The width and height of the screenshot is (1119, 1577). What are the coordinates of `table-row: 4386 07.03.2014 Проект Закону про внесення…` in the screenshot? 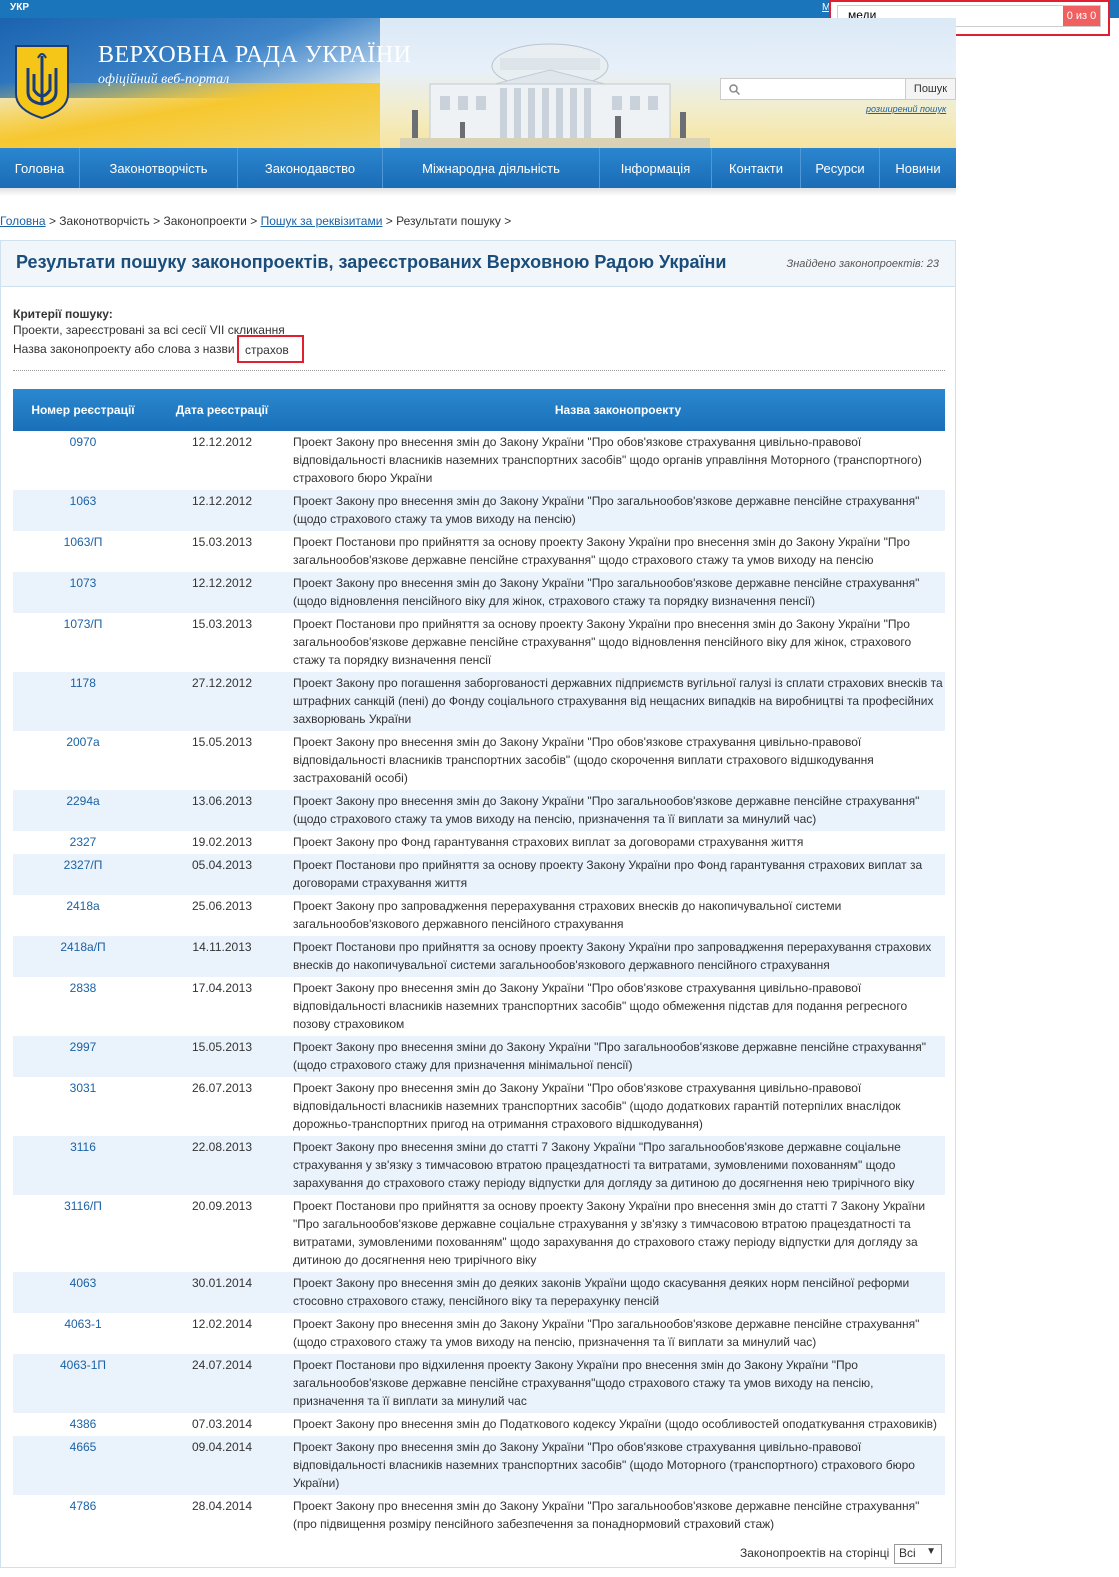 It's located at (479, 1424).